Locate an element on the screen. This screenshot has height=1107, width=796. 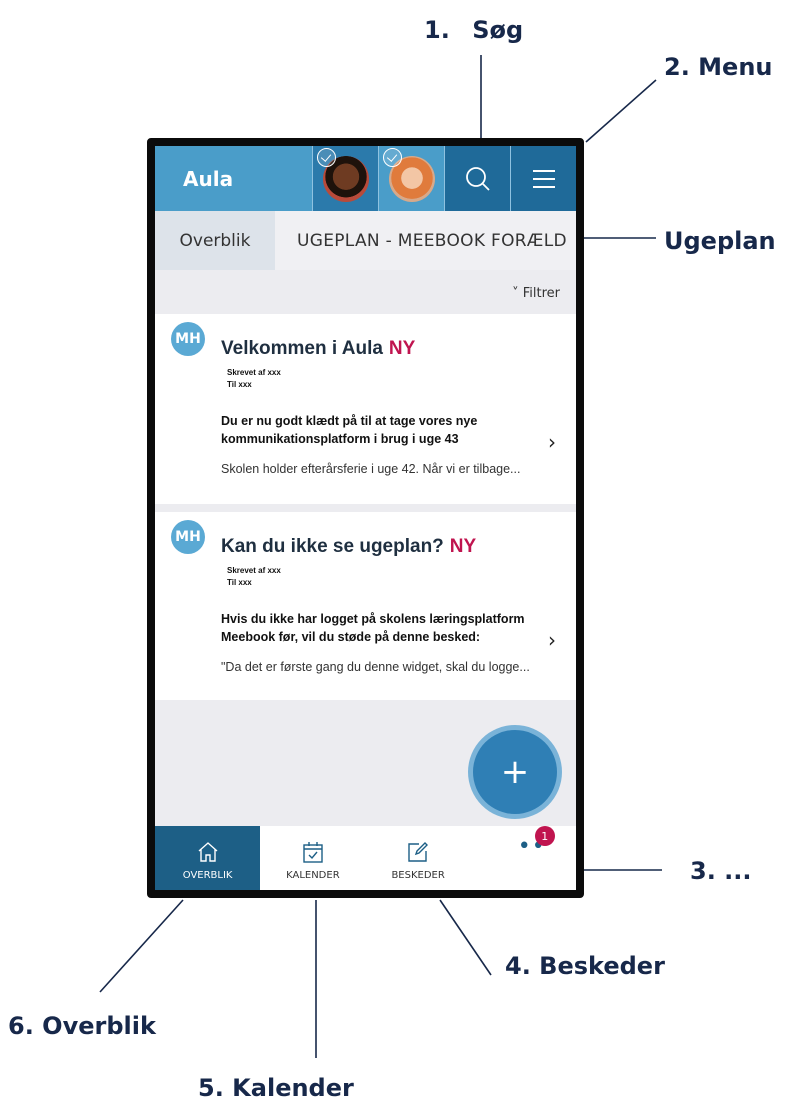
callout-beskeder: 4. Beskeder is located at coordinates (585, 966).